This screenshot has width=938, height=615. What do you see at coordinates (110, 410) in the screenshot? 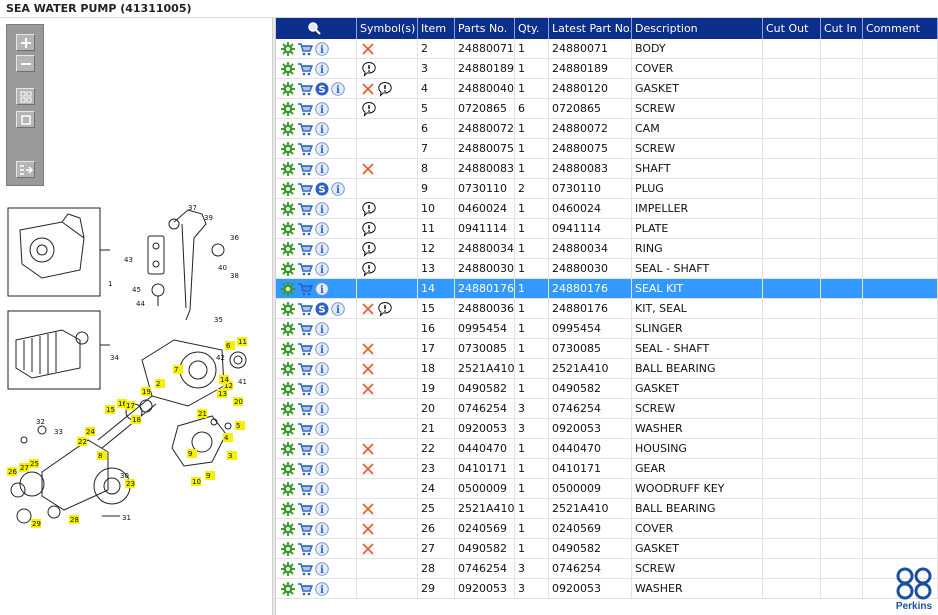
I see `callout-label: 15` at bounding box center [110, 410].